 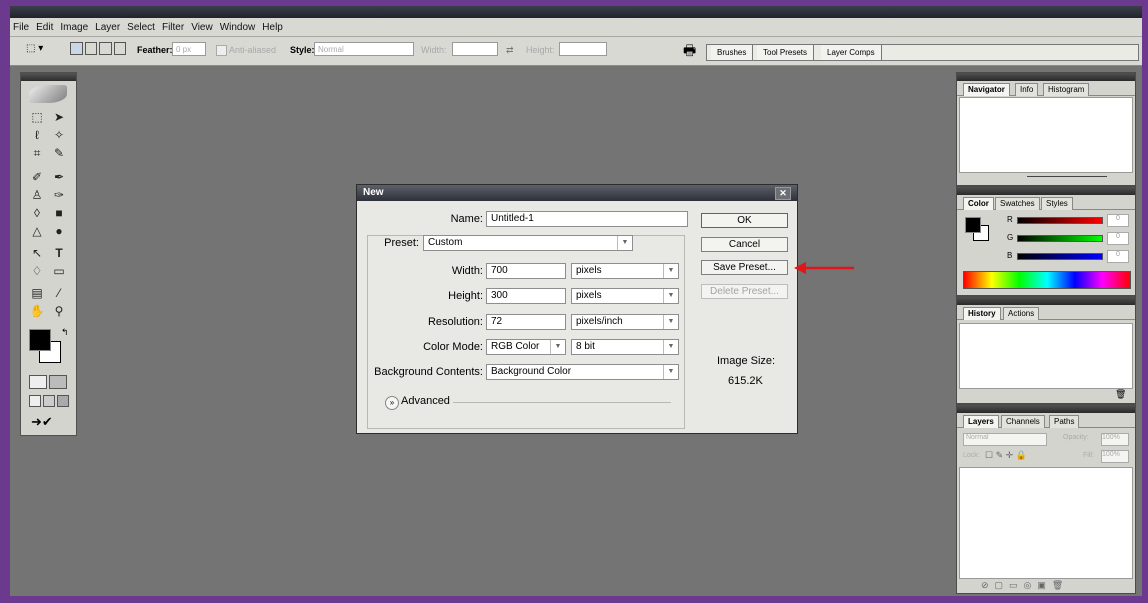 What do you see at coordinates (238, 27) in the screenshot?
I see `menu-window: Window` at bounding box center [238, 27].